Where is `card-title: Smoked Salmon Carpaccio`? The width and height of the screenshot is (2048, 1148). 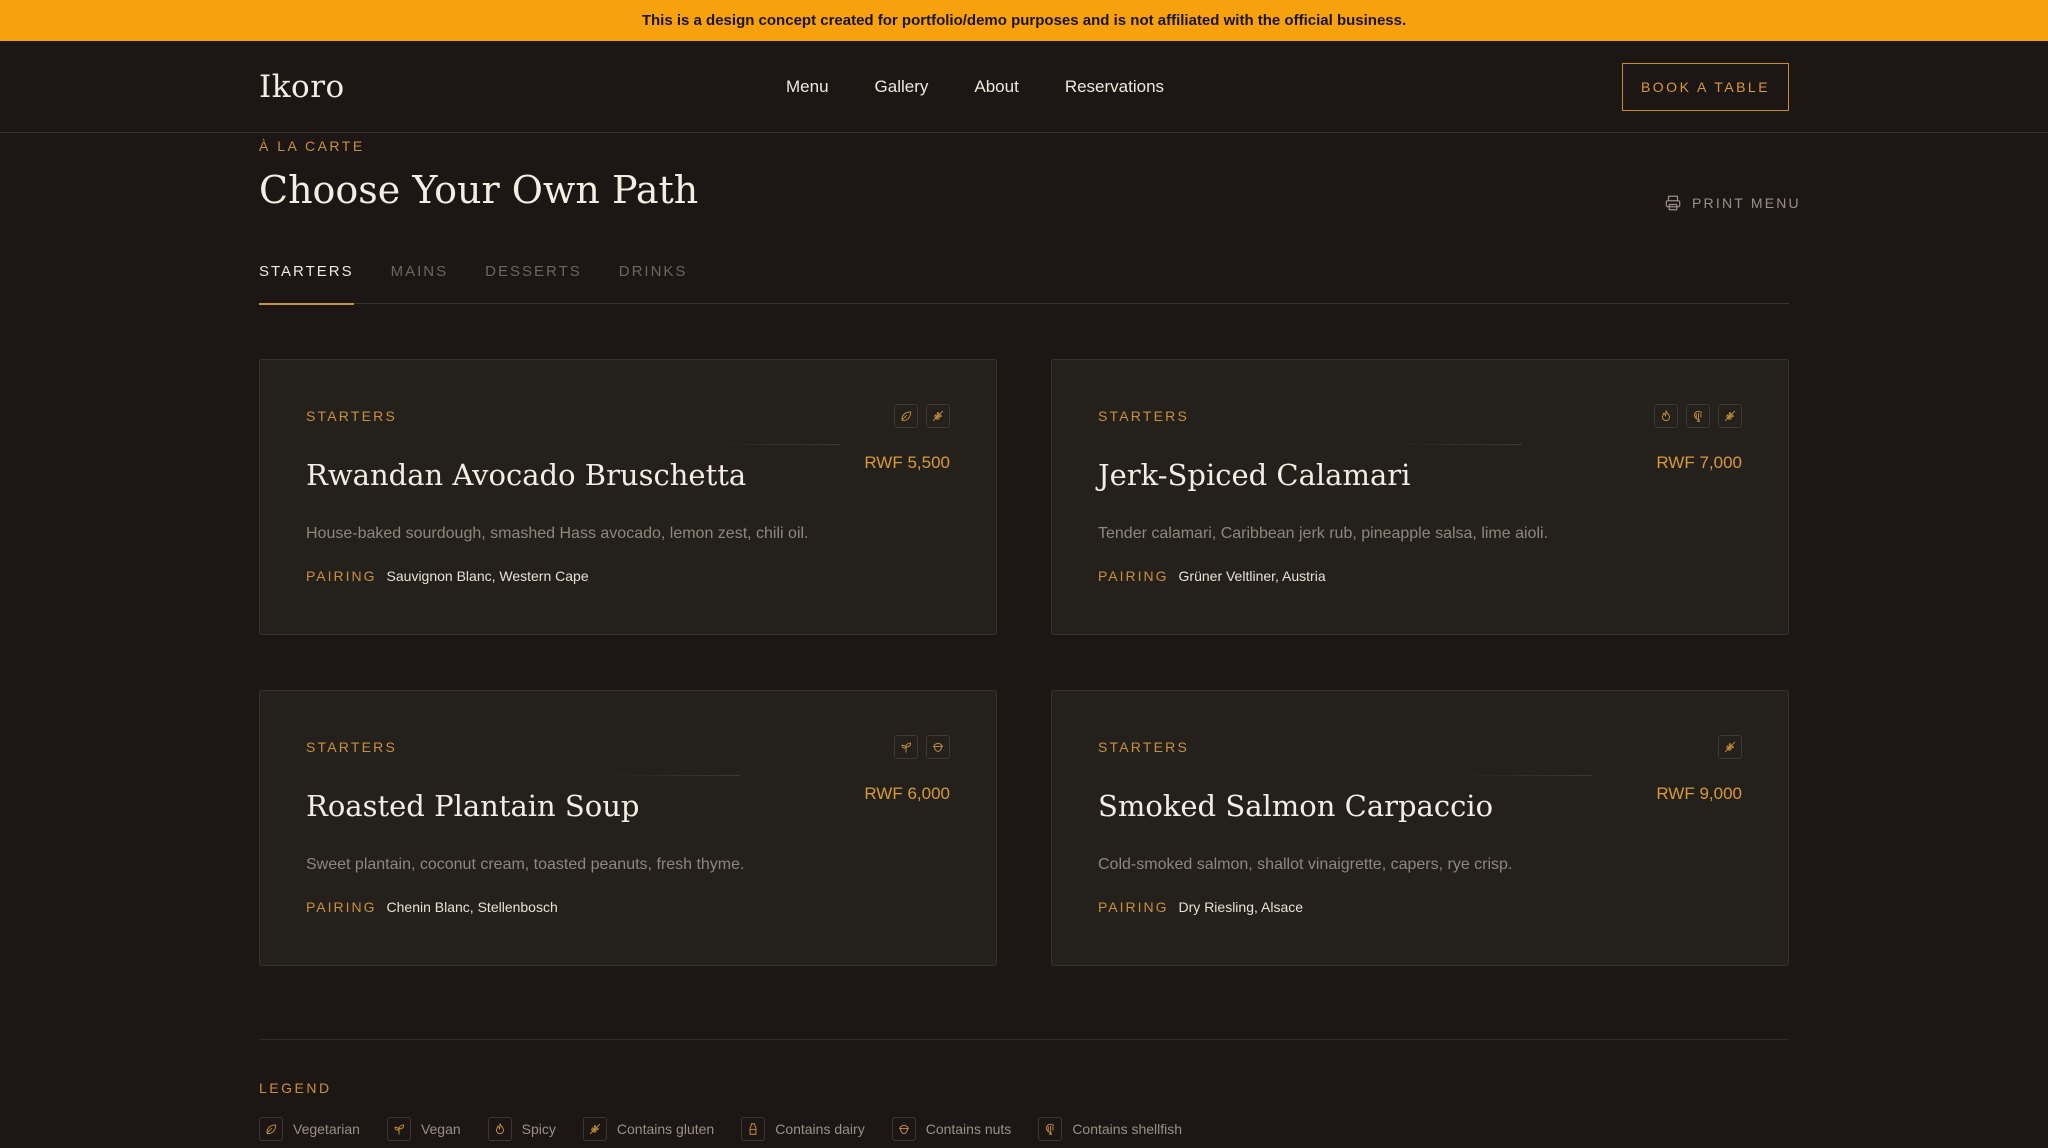 card-title: Smoked Salmon Carpaccio is located at coordinates (1296, 806).